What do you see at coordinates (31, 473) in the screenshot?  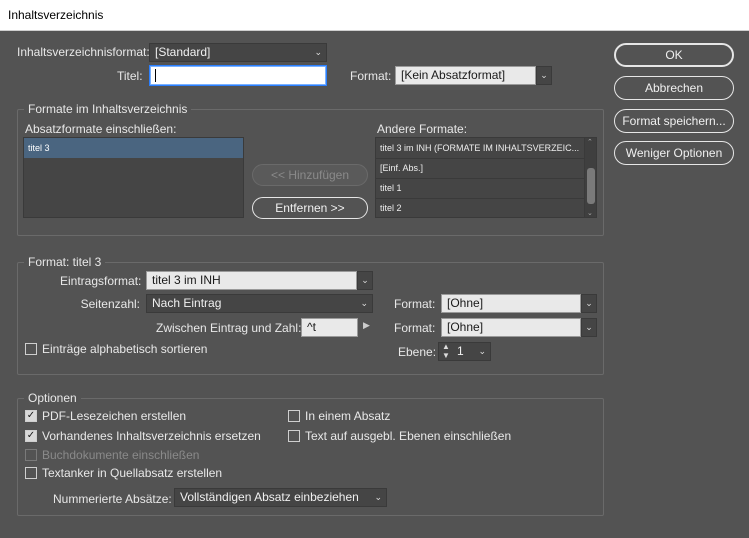 I see `text-anchor-checkbox` at bounding box center [31, 473].